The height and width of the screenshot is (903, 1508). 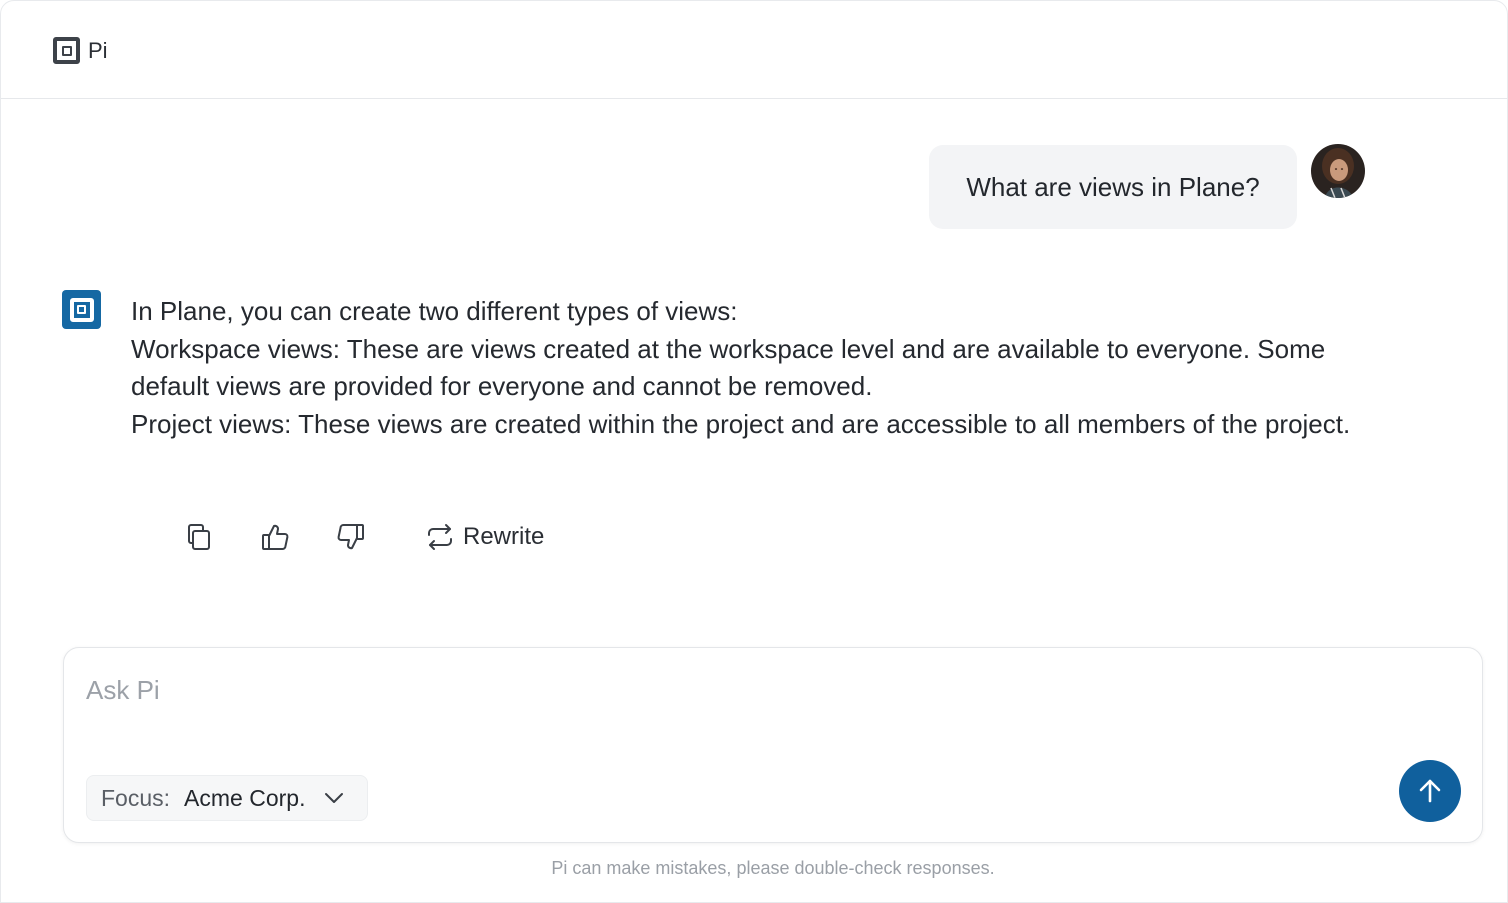 What do you see at coordinates (199, 537) in the screenshot?
I see `copy-icon` at bounding box center [199, 537].